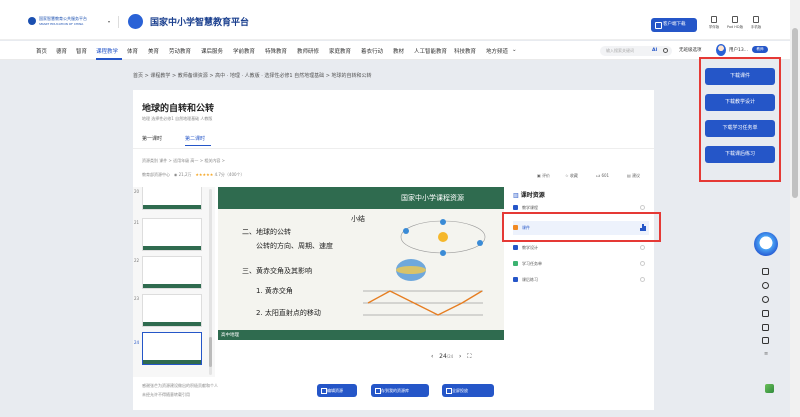  I want to click on comment-label: 评价, so click(546, 175).